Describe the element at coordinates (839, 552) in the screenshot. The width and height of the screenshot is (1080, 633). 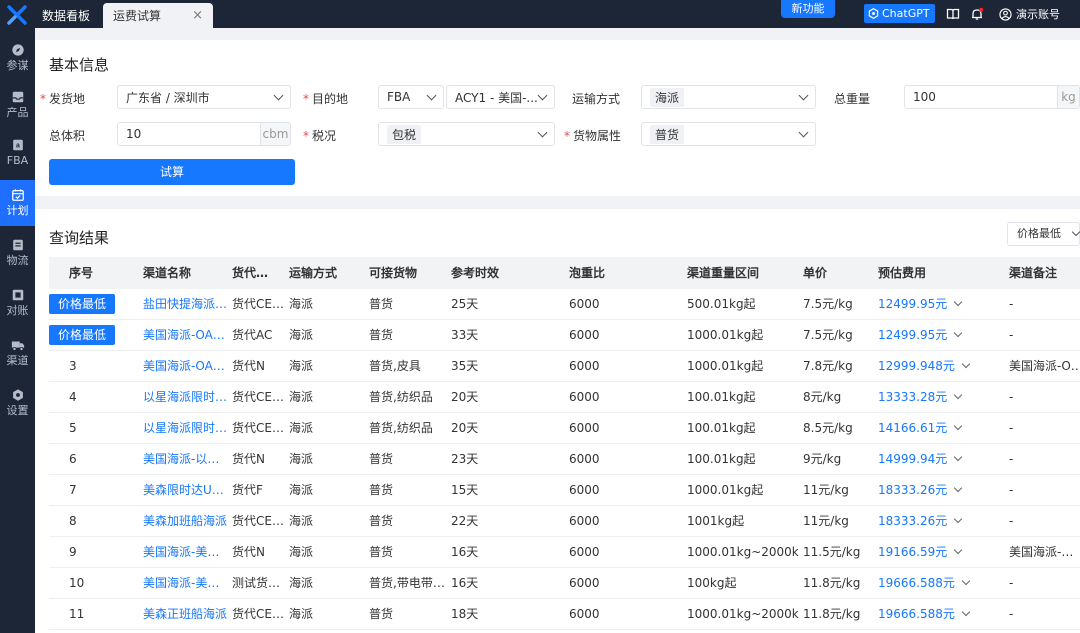
I see `cell-price: 11.5元/kg` at that location.